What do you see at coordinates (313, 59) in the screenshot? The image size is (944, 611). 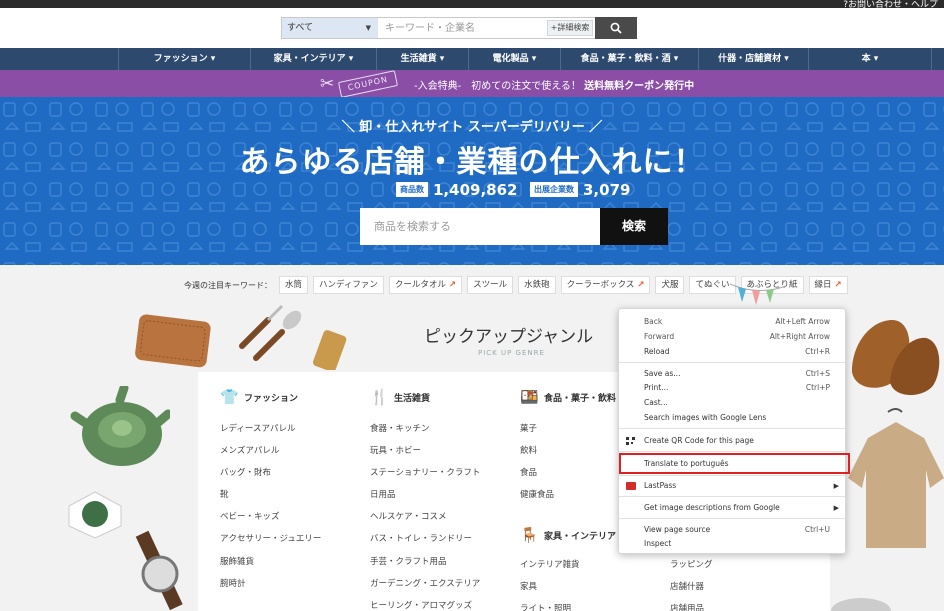 I see `nav-item-furniture: 家具・インテリア ▾` at bounding box center [313, 59].